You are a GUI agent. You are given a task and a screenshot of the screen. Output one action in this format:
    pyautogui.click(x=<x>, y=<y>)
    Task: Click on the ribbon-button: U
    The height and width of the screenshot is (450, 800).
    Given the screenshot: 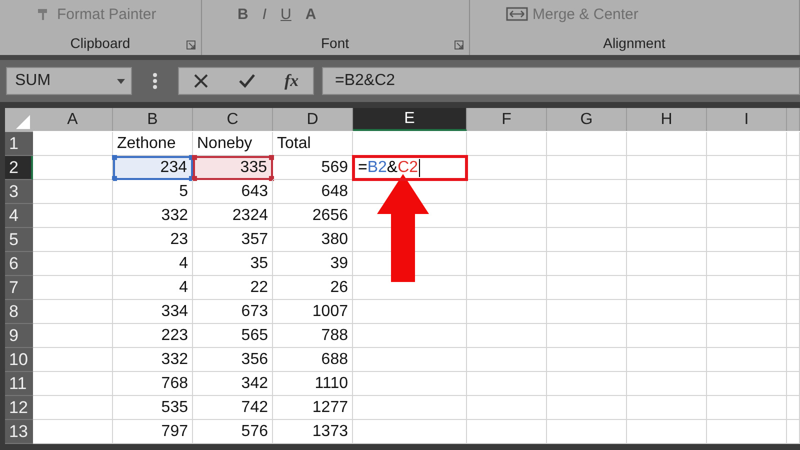 What is the action you would take?
    pyautogui.click(x=286, y=14)
    